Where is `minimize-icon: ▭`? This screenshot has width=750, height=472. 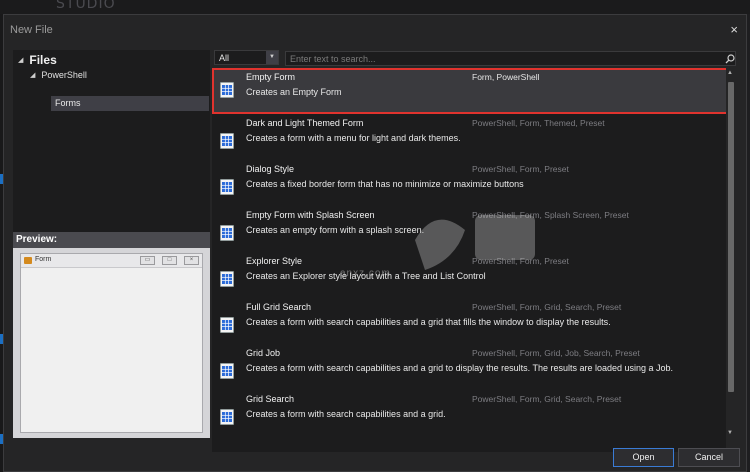
minimize-icon: ▭ is located at coordinates (147, 260).